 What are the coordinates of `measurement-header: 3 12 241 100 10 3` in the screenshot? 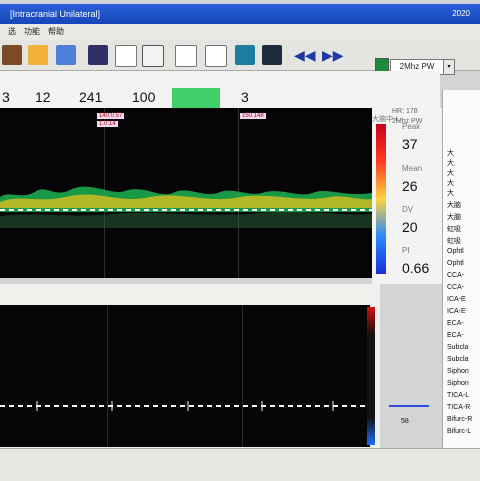 It's located at (220, 91).